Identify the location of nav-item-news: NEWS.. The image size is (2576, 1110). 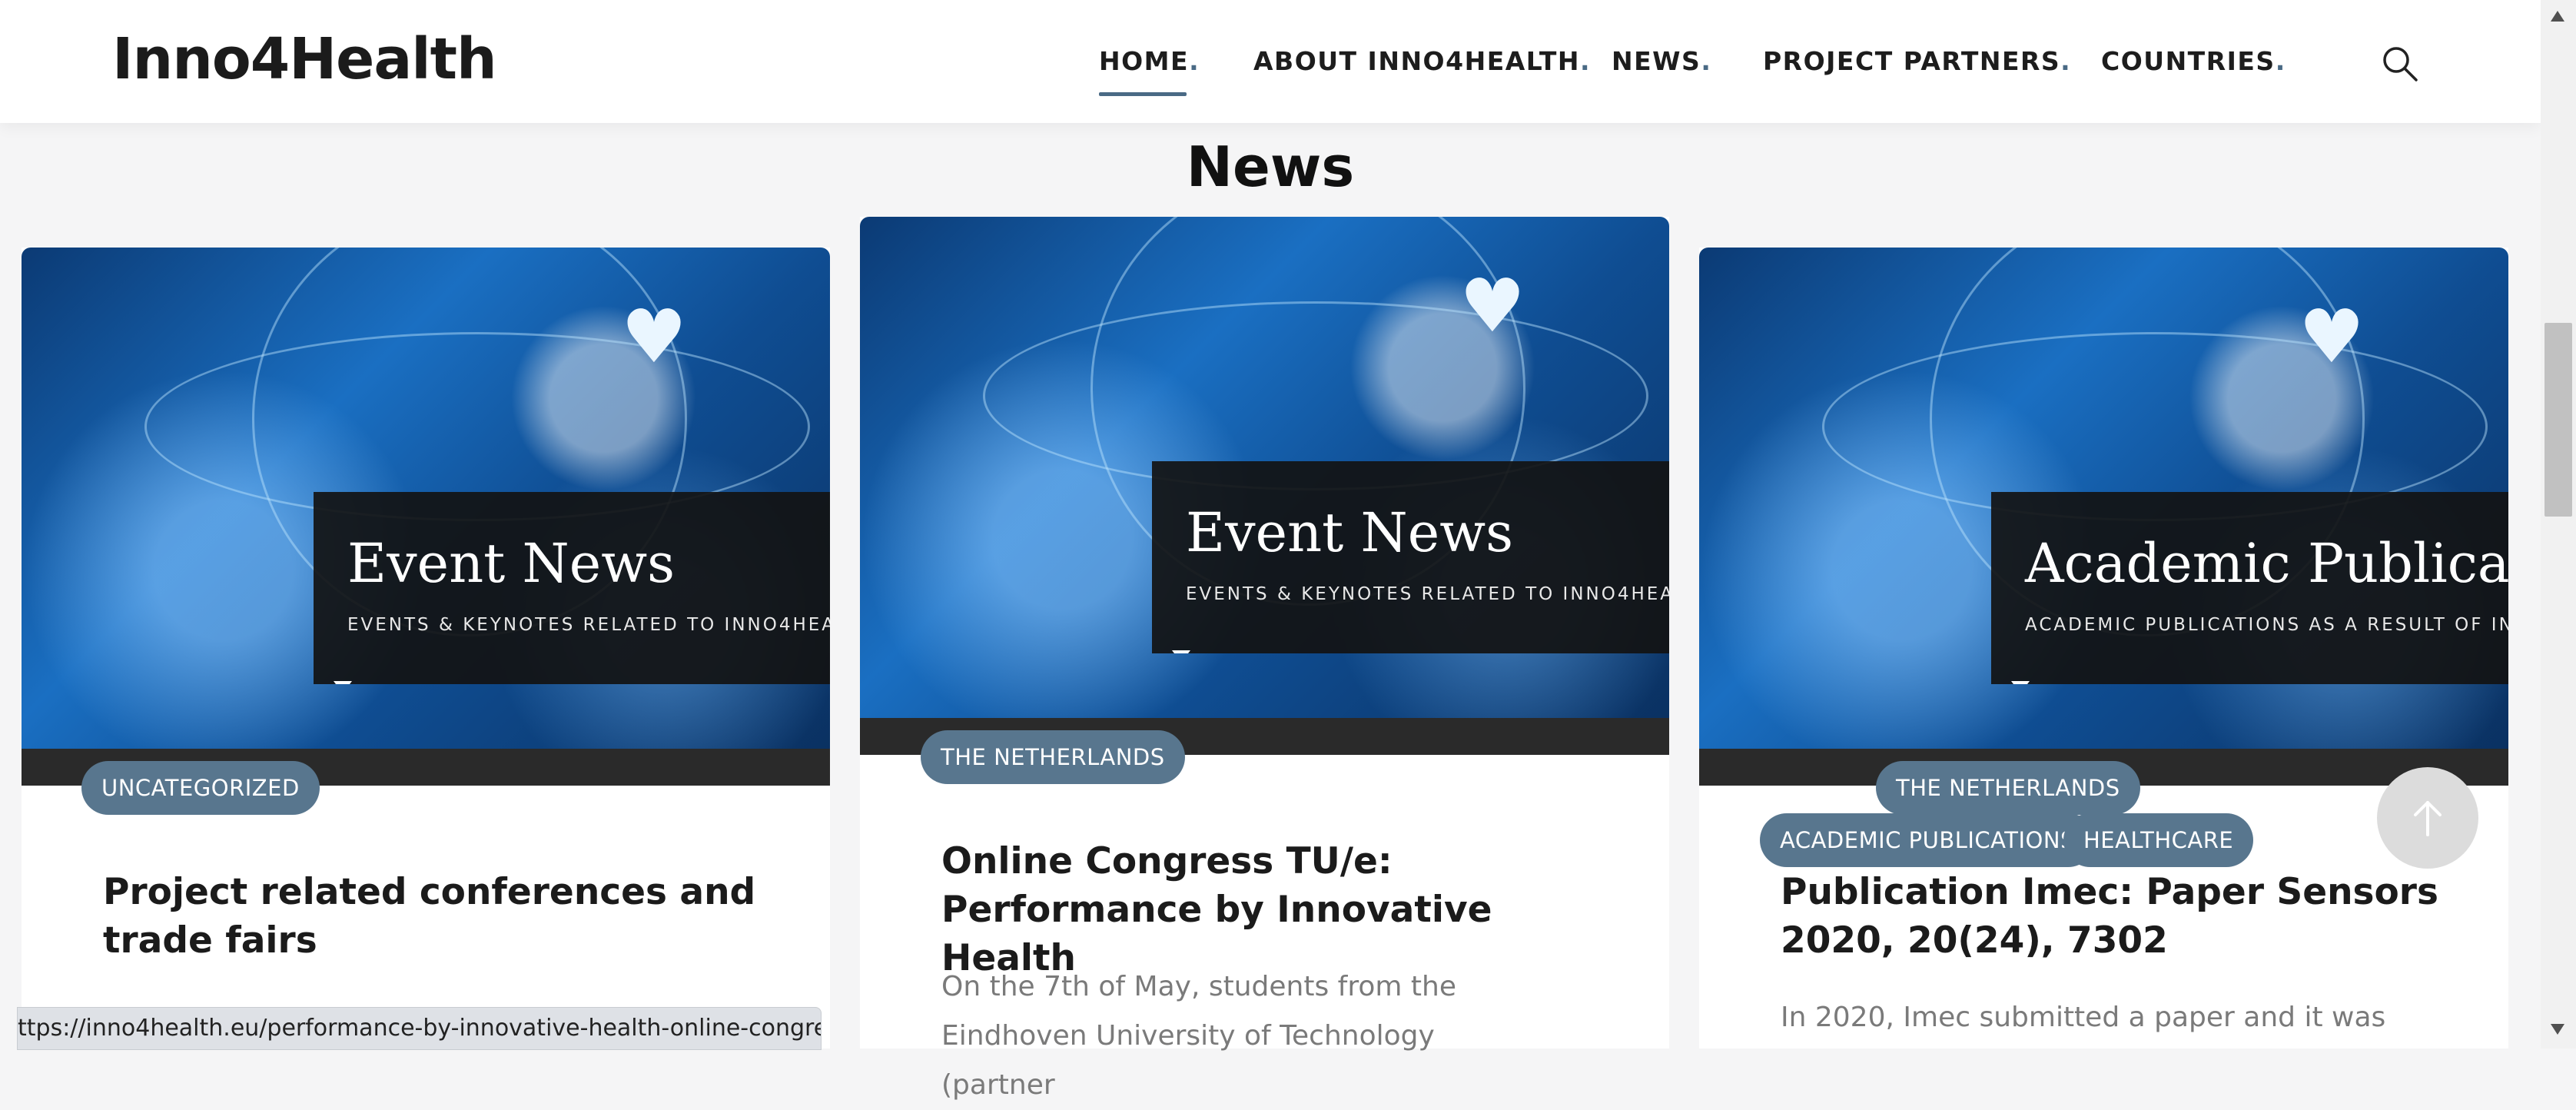
(1661, 61).